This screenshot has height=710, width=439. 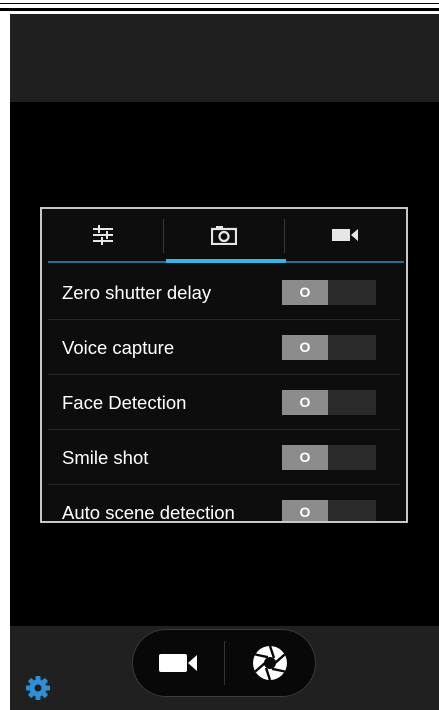 What do you see at coordinates (224, 292) in the screenshot?
I see `setting-row-zero-shutter-delay: Zero shutter delay O` at bounding box center [224, 292].